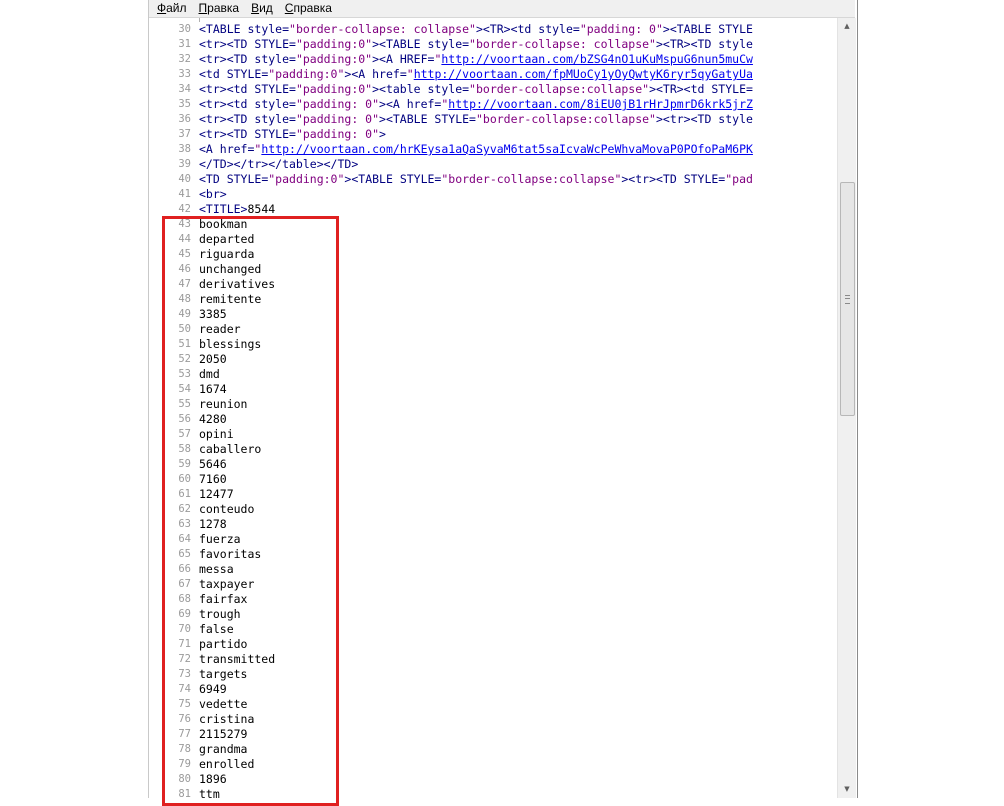 The width and height of the screenshot is (1004, 806). I want to click on line-code: 2050, so click(213, 359).